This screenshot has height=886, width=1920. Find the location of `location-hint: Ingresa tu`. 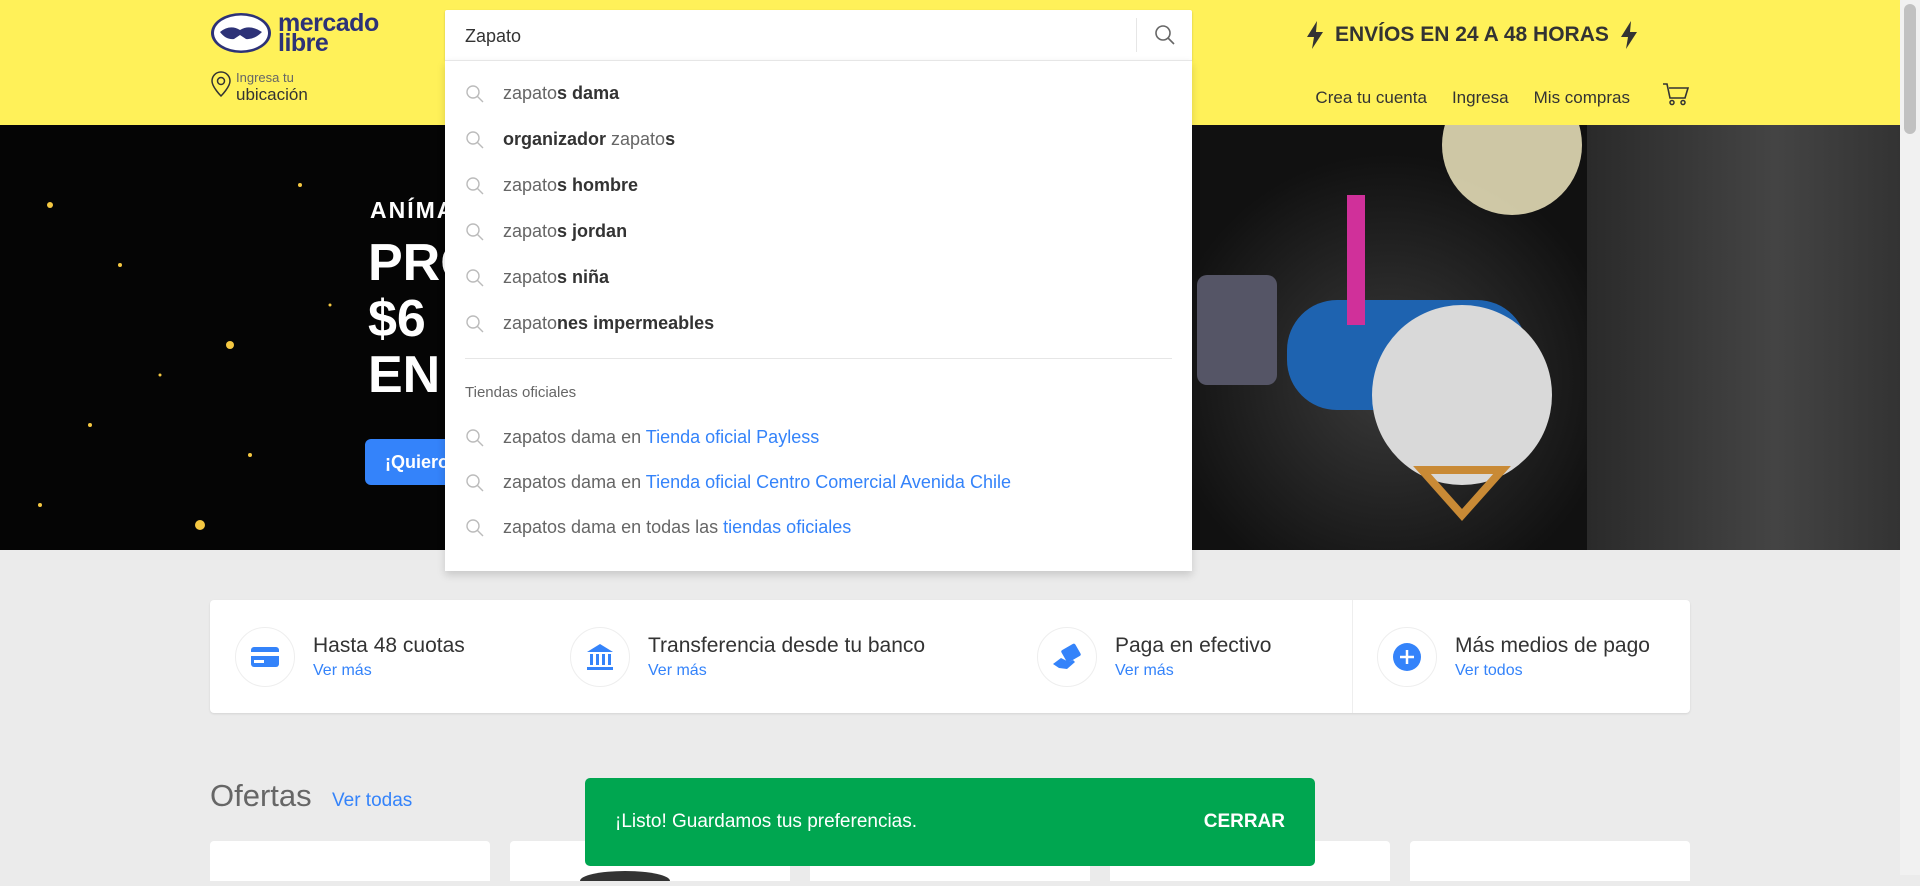

location-hint: Ingresa tu is located at coordinates (265, 77).